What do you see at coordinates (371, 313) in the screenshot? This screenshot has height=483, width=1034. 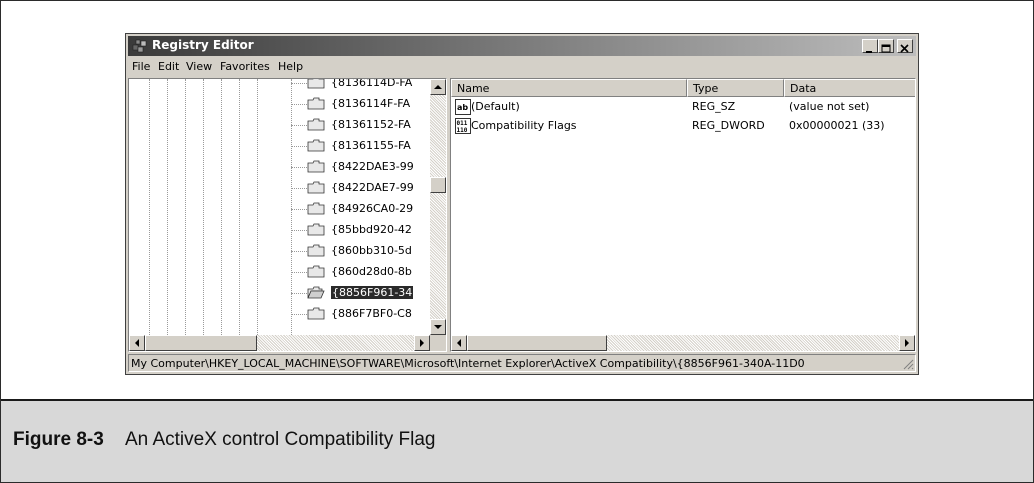 I see `tree-item-label: {886F7BF0-C8` at bounding box center [371, 313].